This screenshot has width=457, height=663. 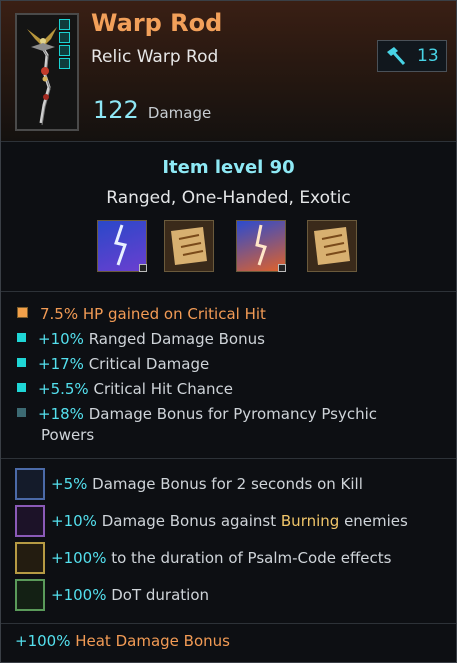 I want to click on item-power-badge: 13, so click(x=412, y=56).